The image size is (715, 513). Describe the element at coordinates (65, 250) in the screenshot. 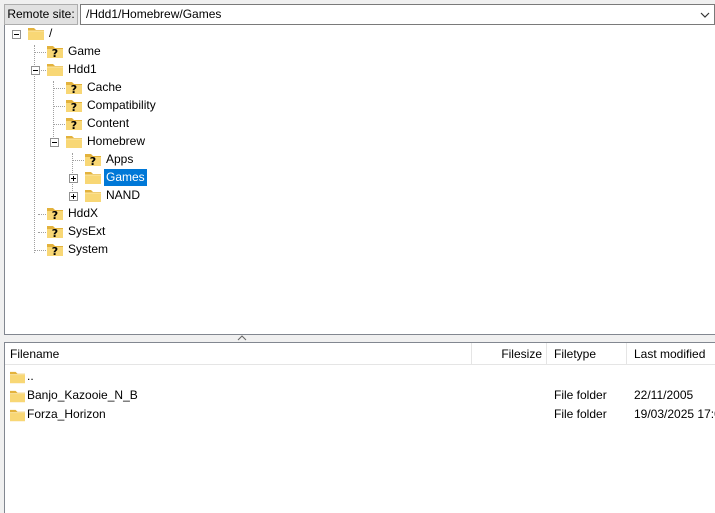

I see `tree-item-system: System` at that location.